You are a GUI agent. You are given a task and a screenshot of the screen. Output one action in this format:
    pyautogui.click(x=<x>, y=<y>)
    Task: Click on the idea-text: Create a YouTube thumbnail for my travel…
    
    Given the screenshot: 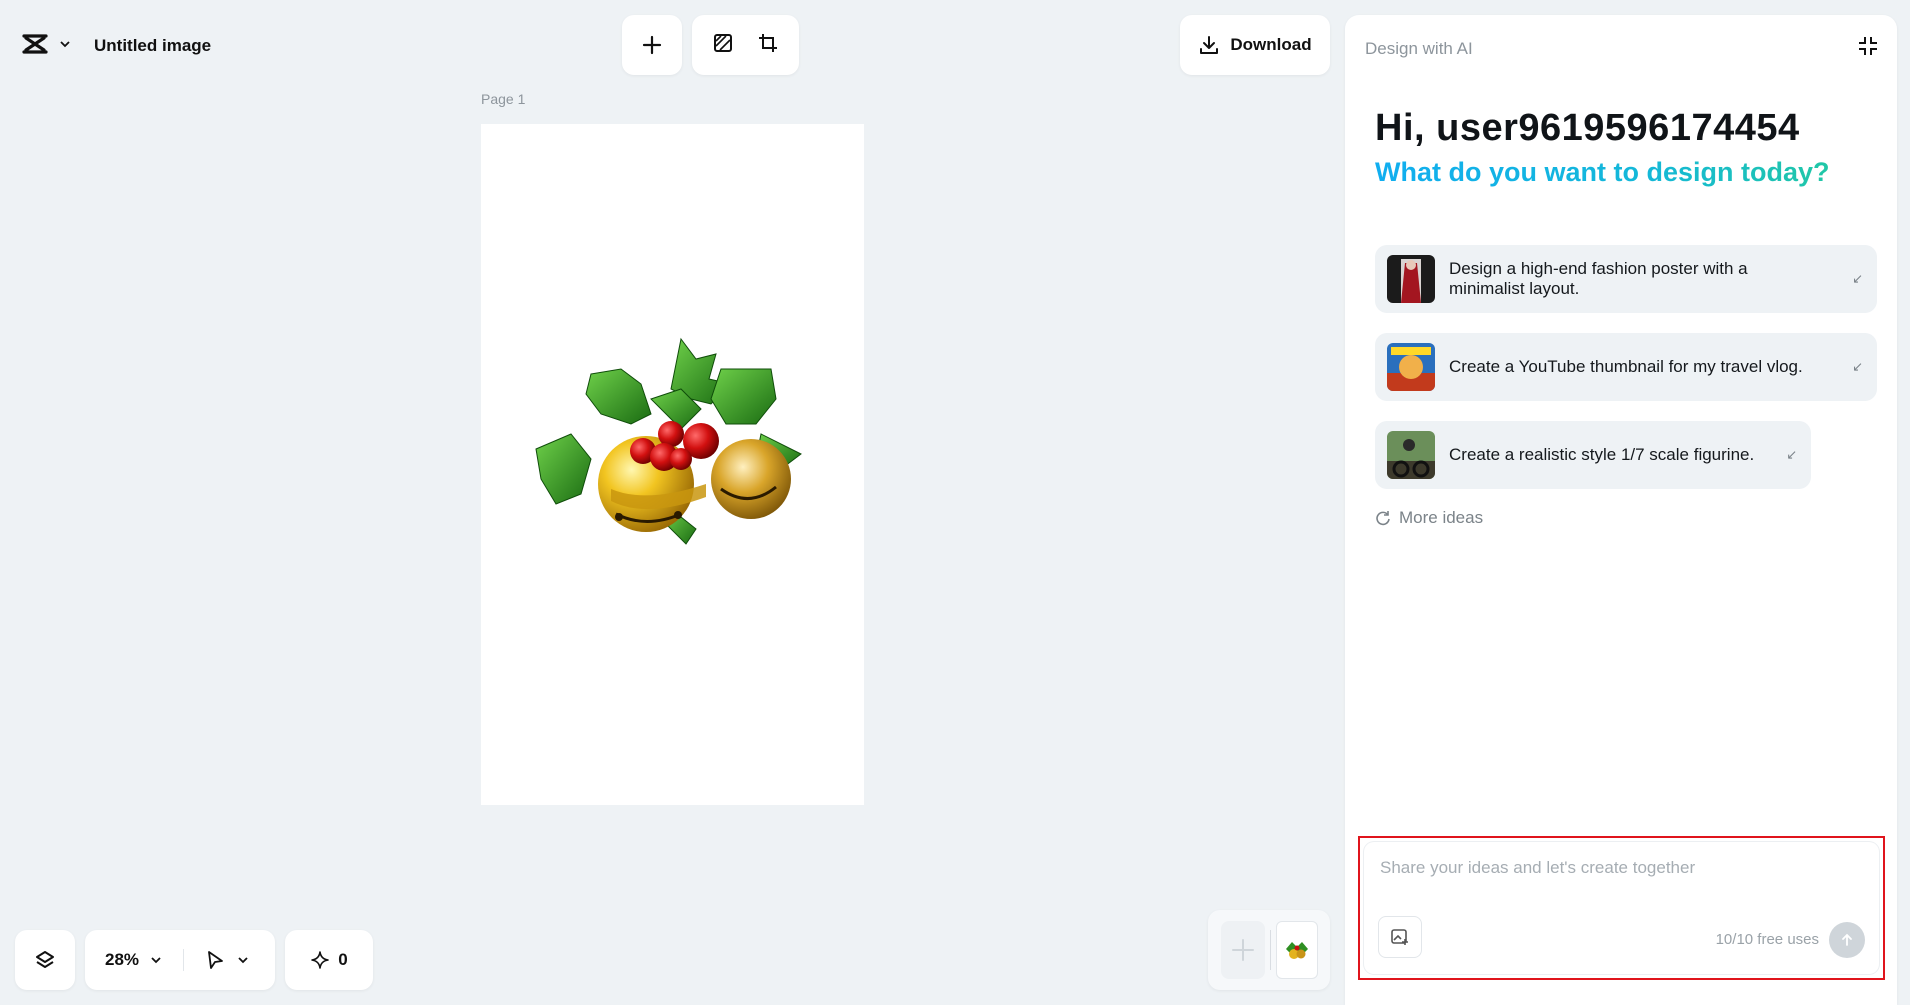 What is the action you would take?
    pyautogui.click(x=1626, y=366)
    